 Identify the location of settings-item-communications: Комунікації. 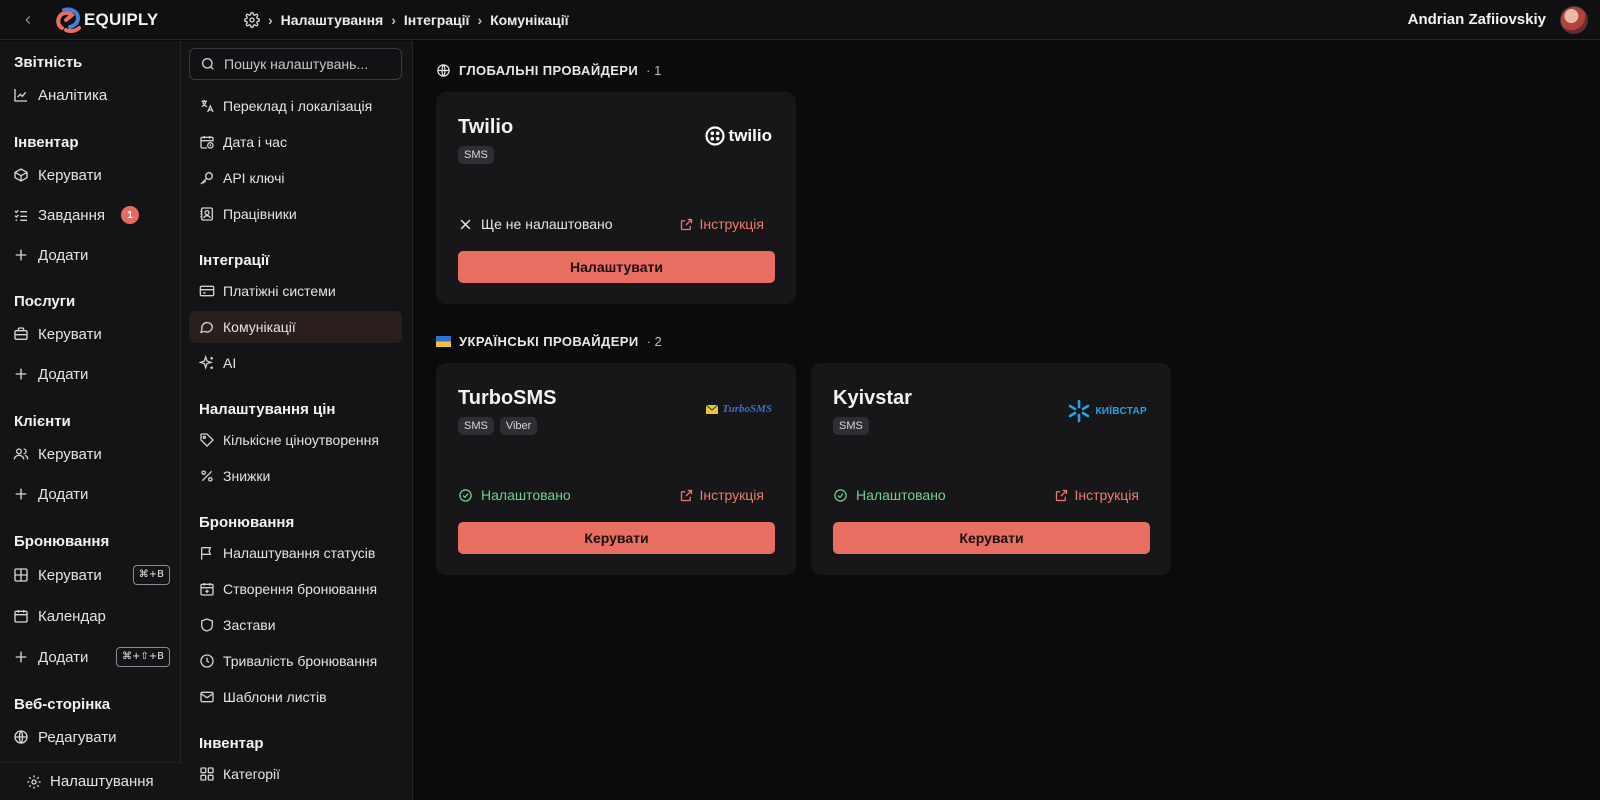
(295, 327).